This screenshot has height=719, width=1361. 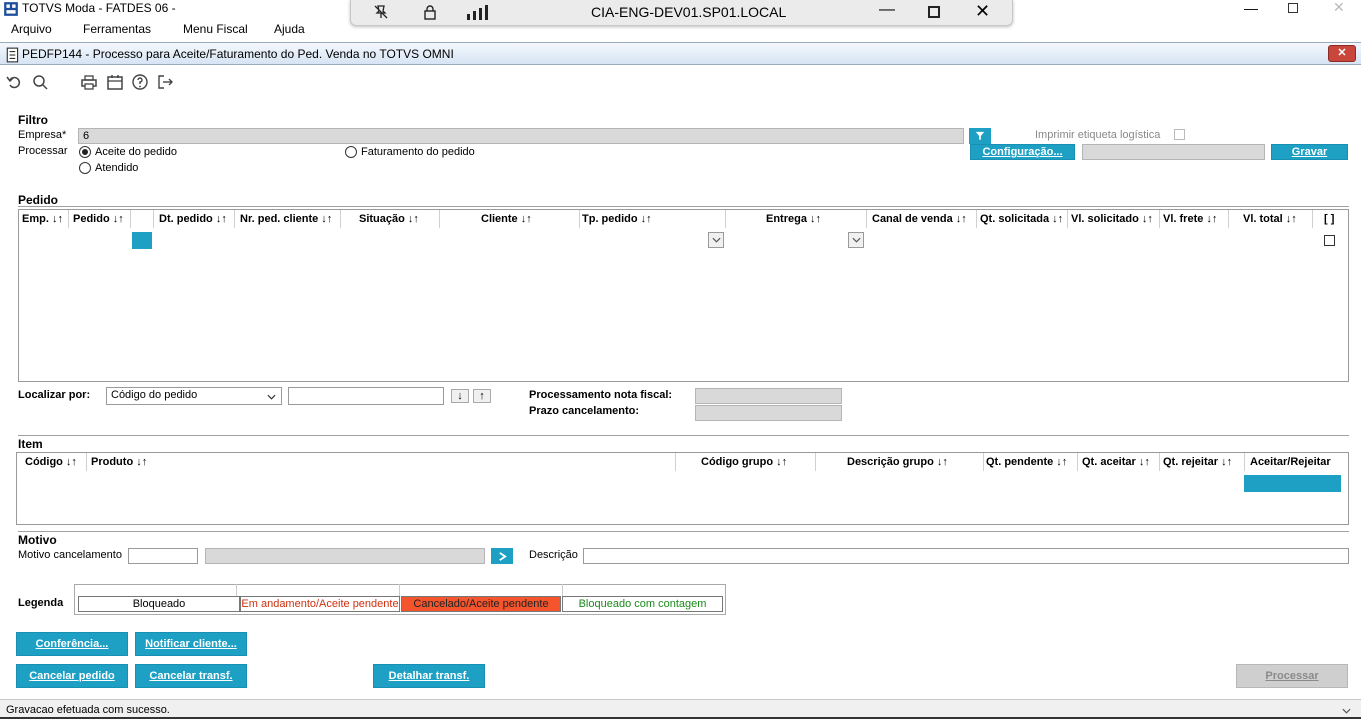 What do you see at coordinates (159, 604) in the screenshot?
I see `legenda-bloqueado: Bloqueado` at bounding box center [159, 604].